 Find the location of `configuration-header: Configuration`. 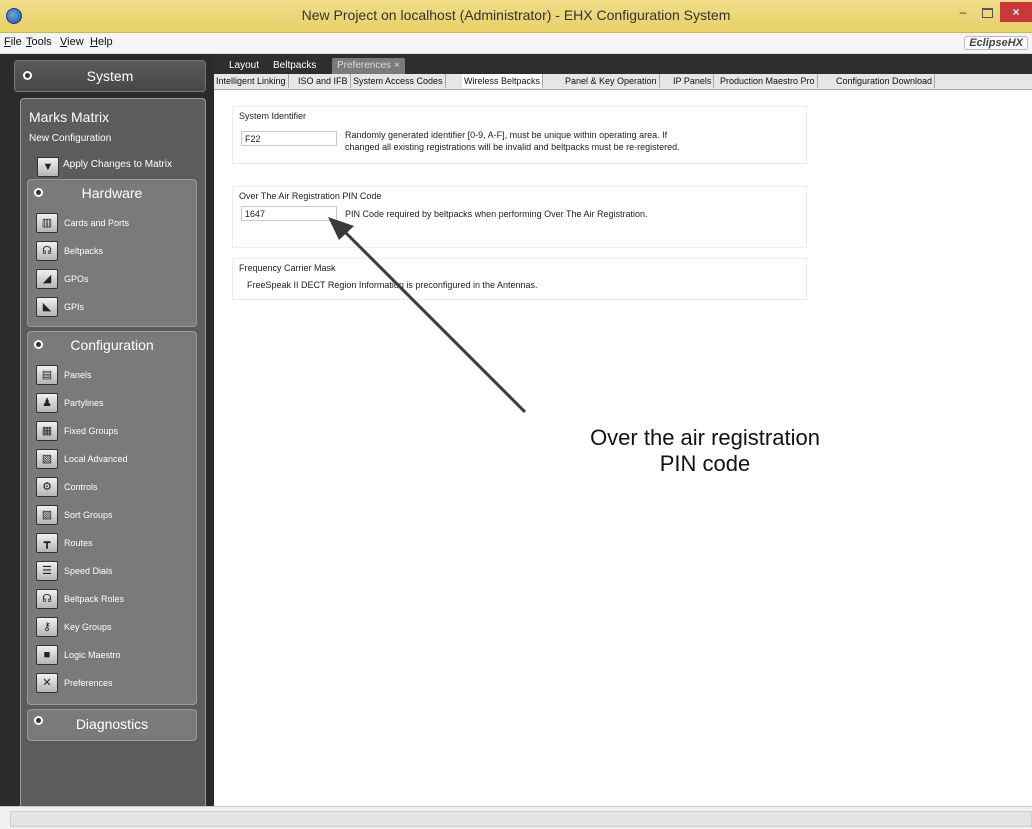

configuration-header: Configuration is located at coordinates (112, 345).